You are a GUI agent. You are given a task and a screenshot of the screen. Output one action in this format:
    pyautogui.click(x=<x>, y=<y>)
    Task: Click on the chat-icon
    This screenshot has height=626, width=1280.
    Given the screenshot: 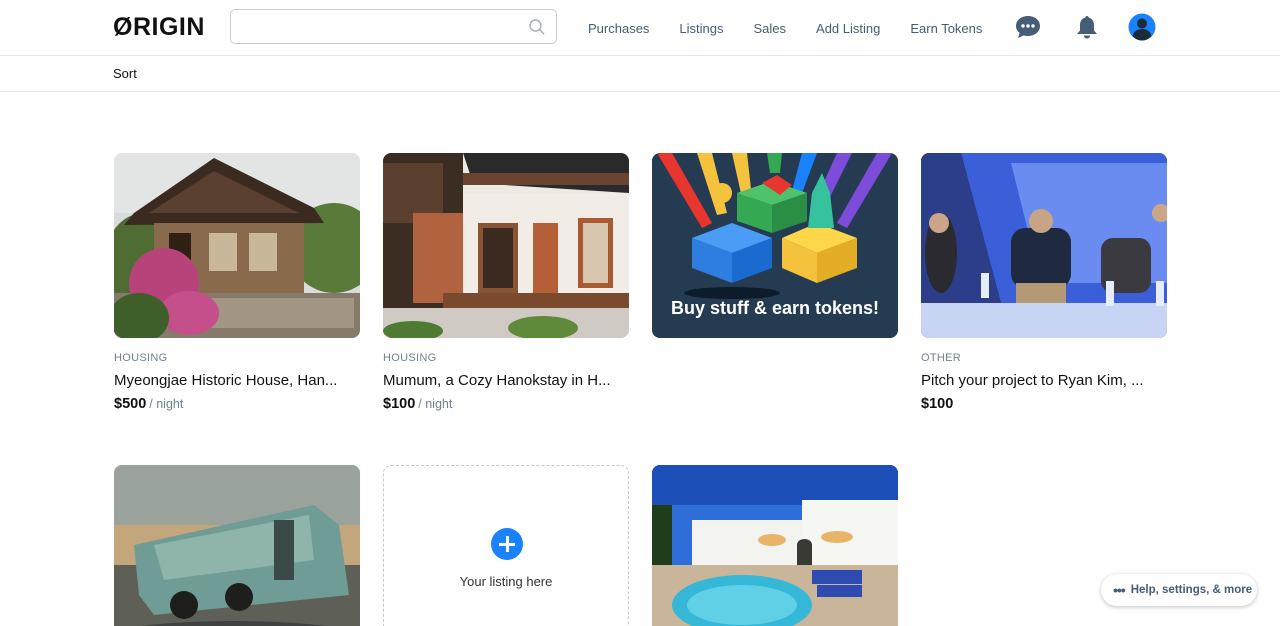 What is the action you would take?
    pyautogui.click(x=1028, y=27)
    